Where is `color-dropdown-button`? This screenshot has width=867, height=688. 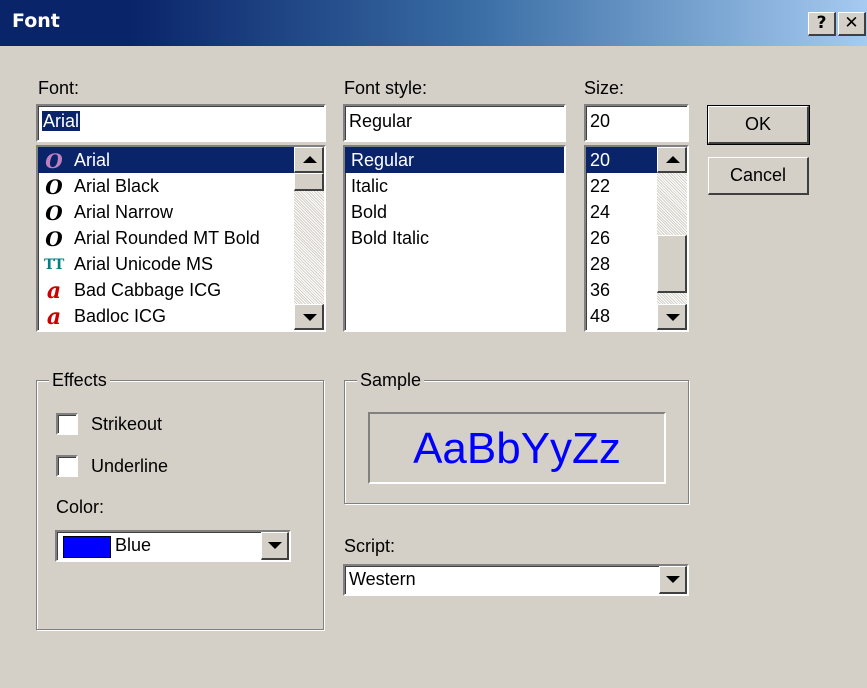
color-dropdown-button is located at coordinates (275, 546).